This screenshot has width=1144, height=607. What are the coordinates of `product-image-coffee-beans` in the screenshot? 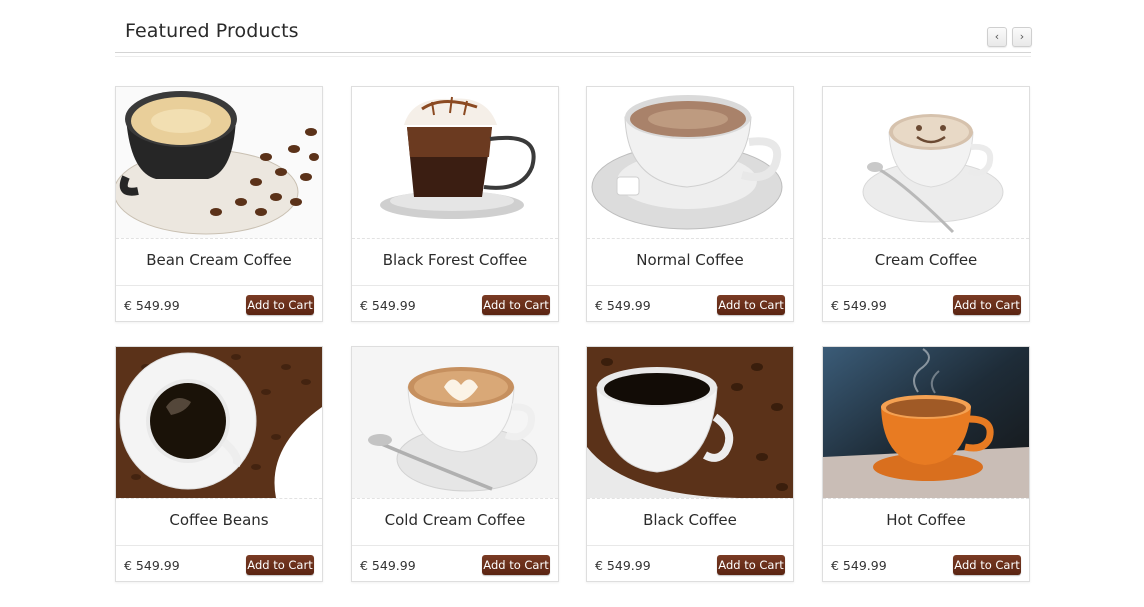 It's located at (219, 422).